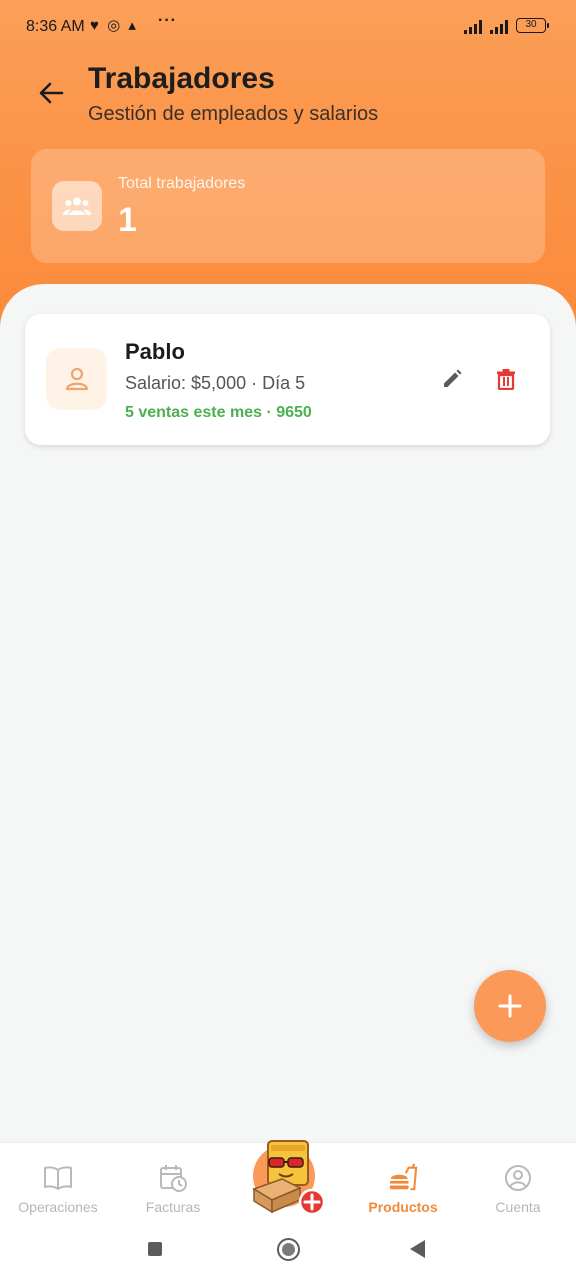 The width and height of the screenshot is (576, 1280). What do you see at coordinates (215, 383) in the screenshot?
I see `worker-salary: Salario: $5,000 · Día 5` at bounding box center [215, 383].